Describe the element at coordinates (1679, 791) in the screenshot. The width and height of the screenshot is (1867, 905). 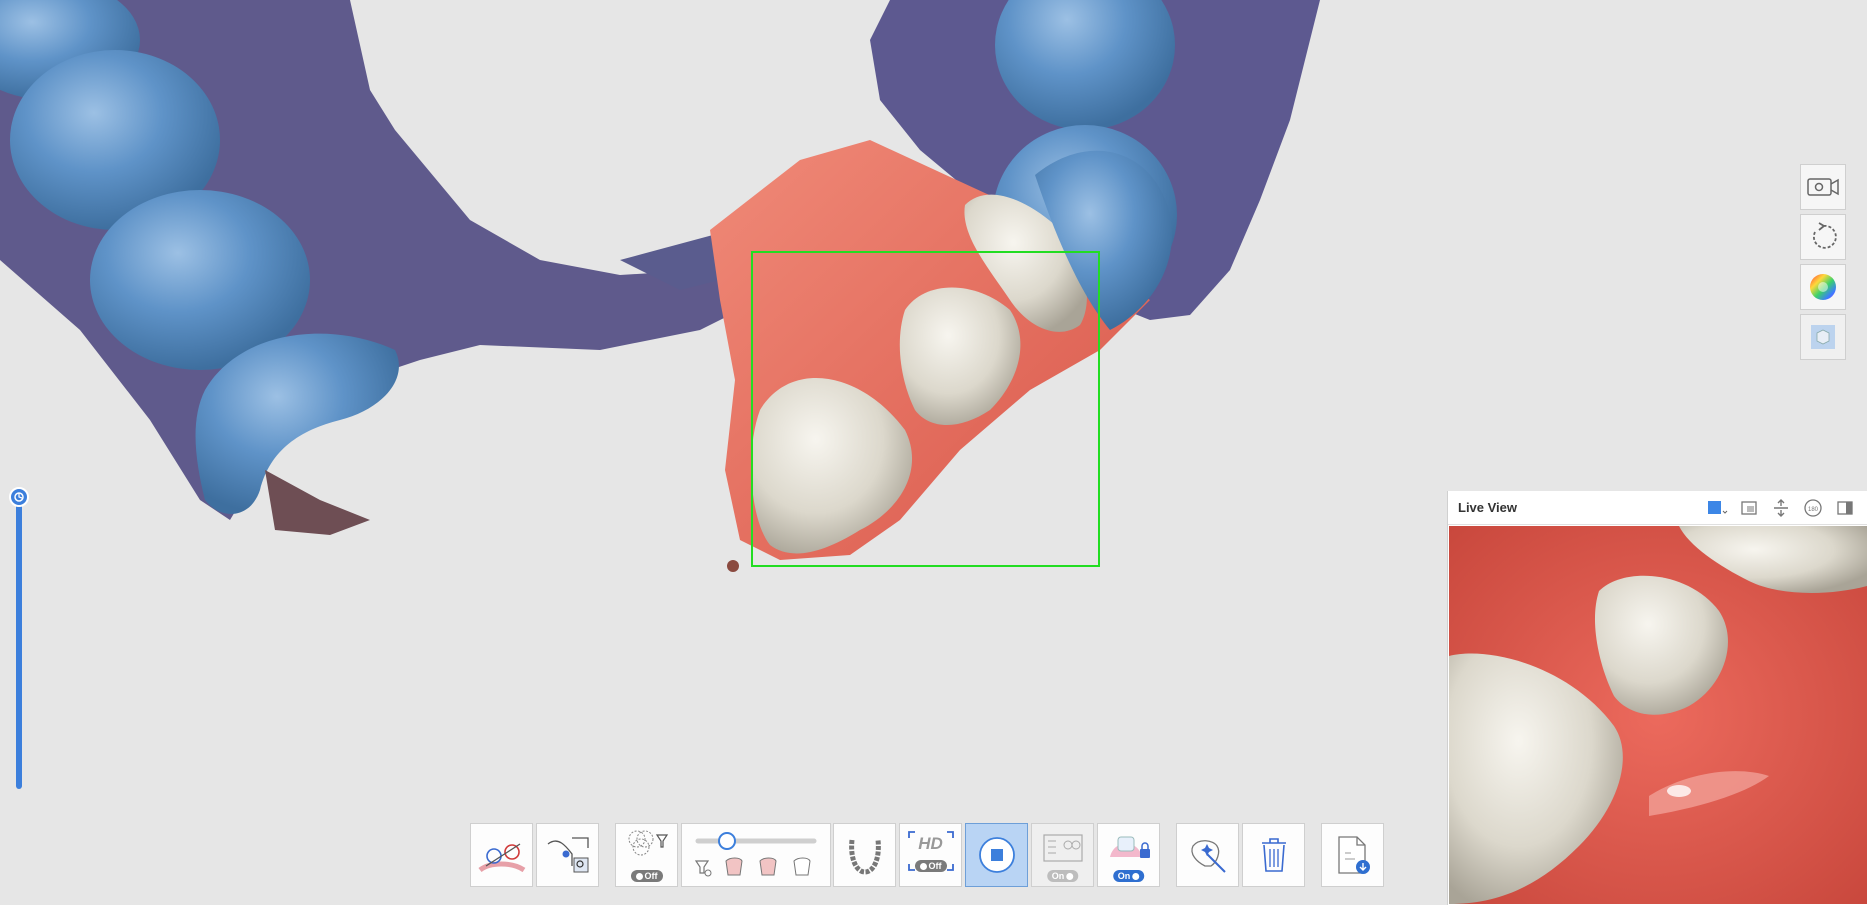
I see `live-highlight` at that location.